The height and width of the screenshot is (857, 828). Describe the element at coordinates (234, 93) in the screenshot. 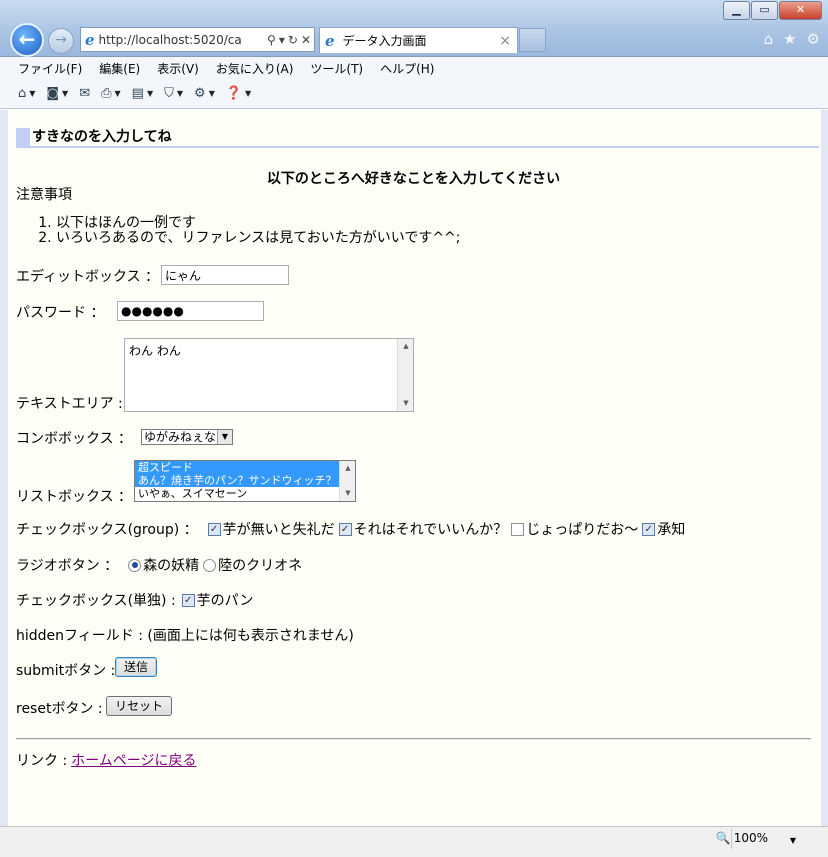

I see `help-icon: ❓` at that location.